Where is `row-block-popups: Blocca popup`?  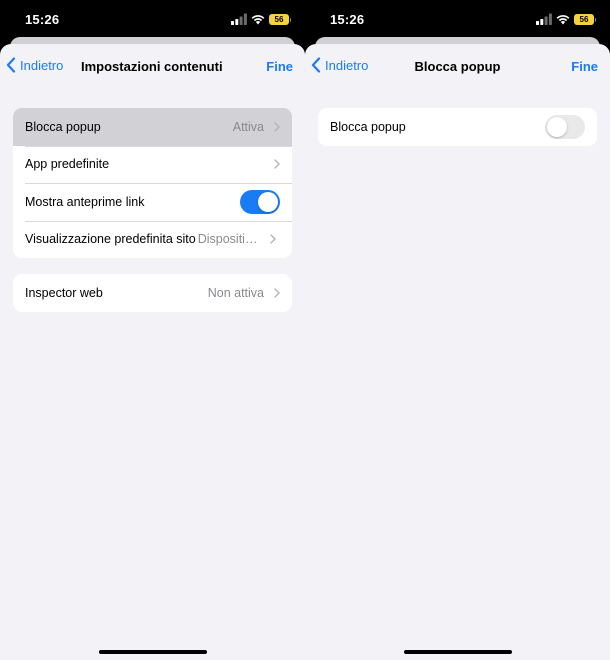 row-block-popups: Blocca popup is located at coordinates (457, 127).